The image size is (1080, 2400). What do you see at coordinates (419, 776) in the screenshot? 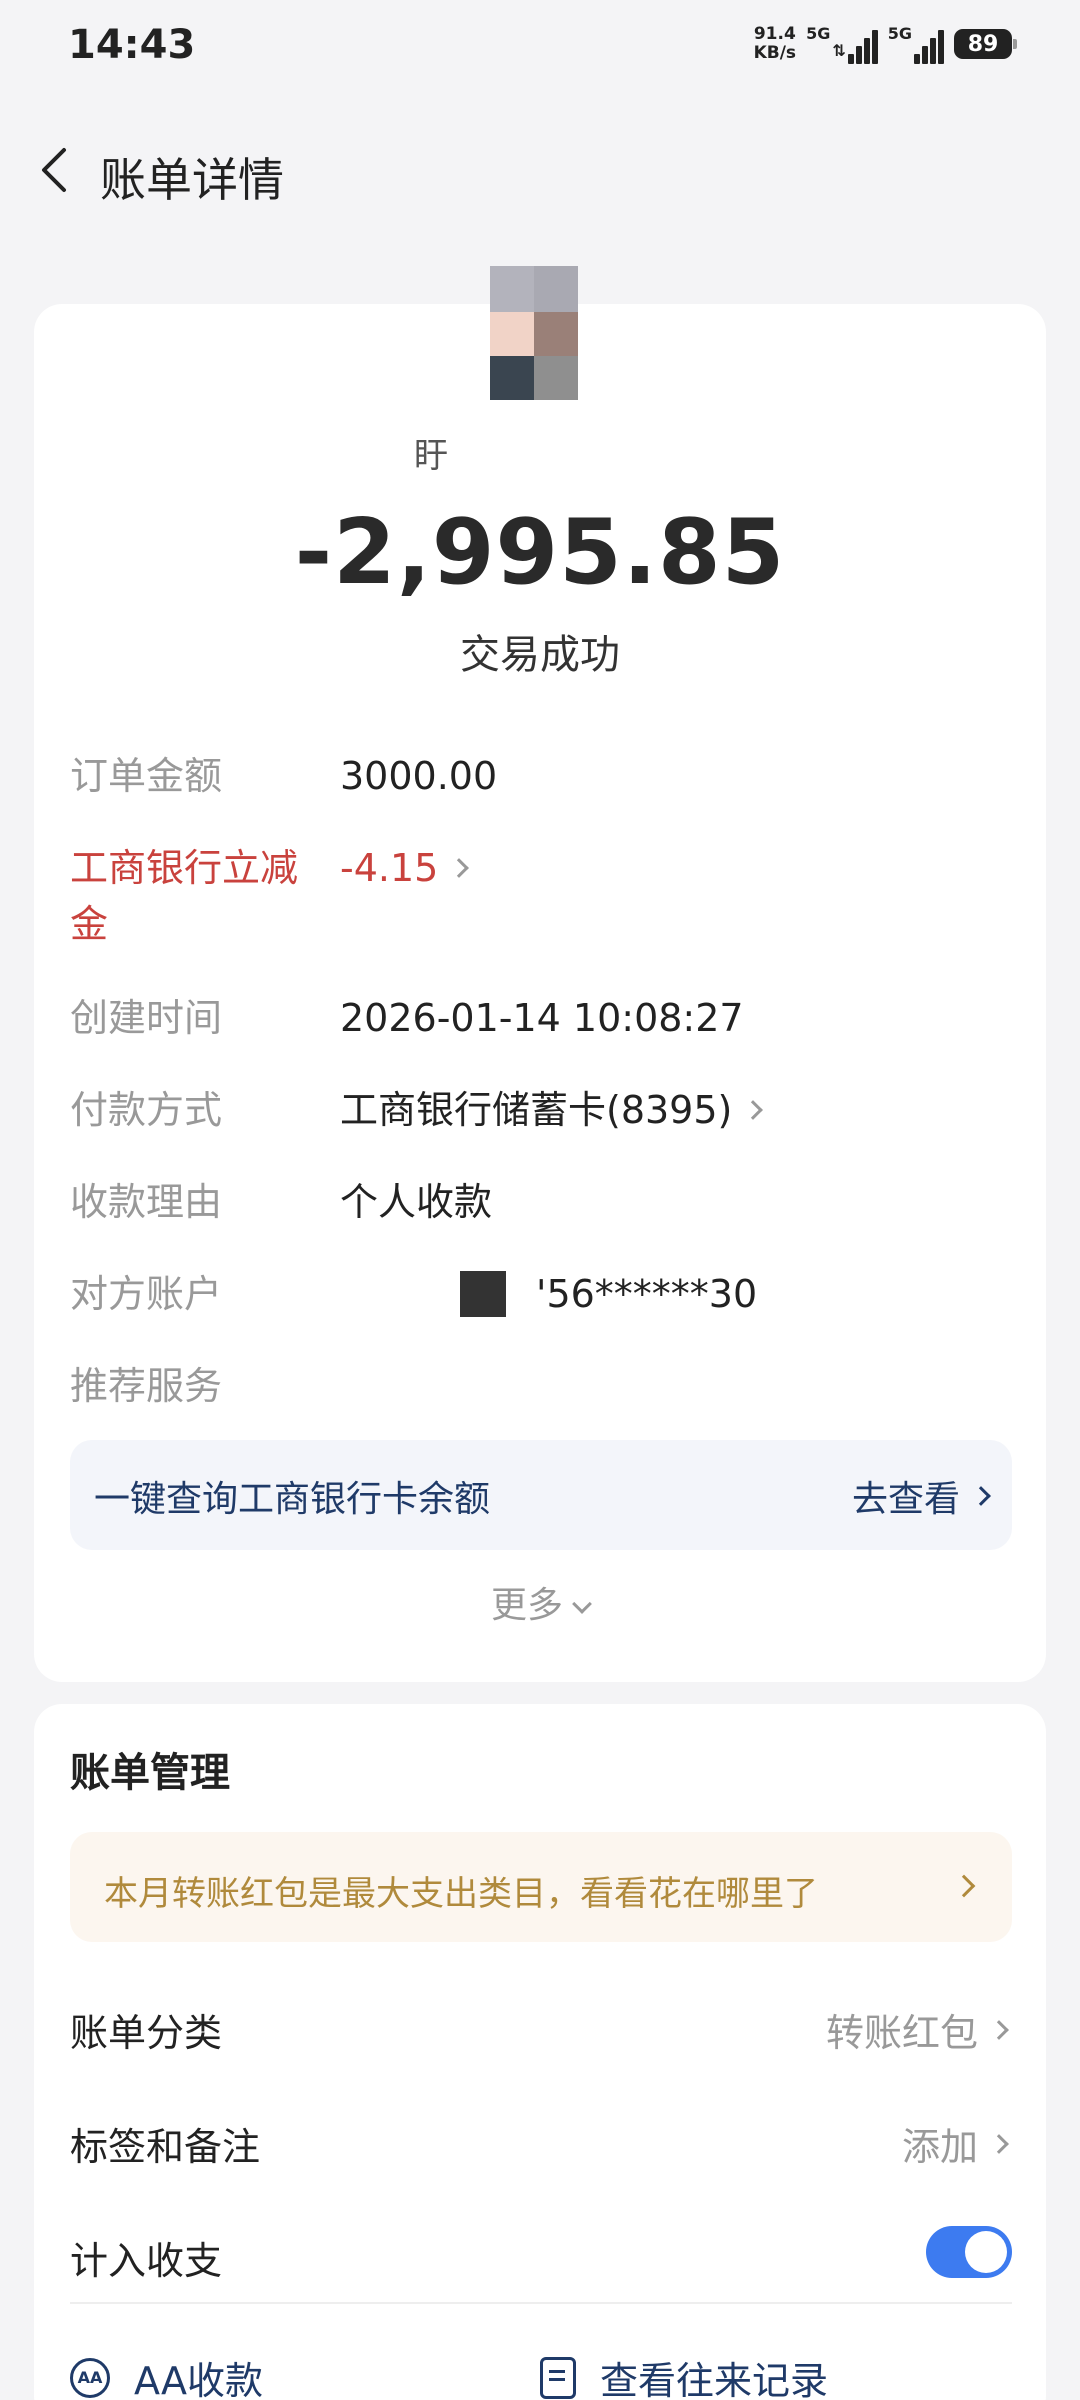
I see `detail-value: 3000.00` at bounding box center [419, 776].